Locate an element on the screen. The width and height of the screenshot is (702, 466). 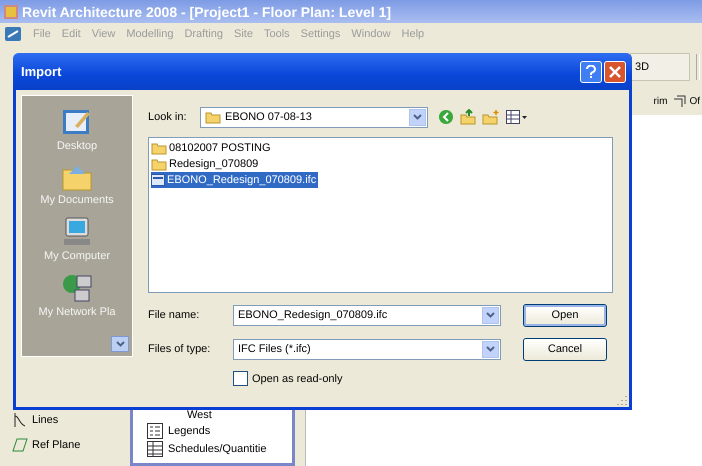
app-title: Revit Architecture 2008 - [Project1 - Floor Plan: Level 1] is located at coordinates (207, 12).